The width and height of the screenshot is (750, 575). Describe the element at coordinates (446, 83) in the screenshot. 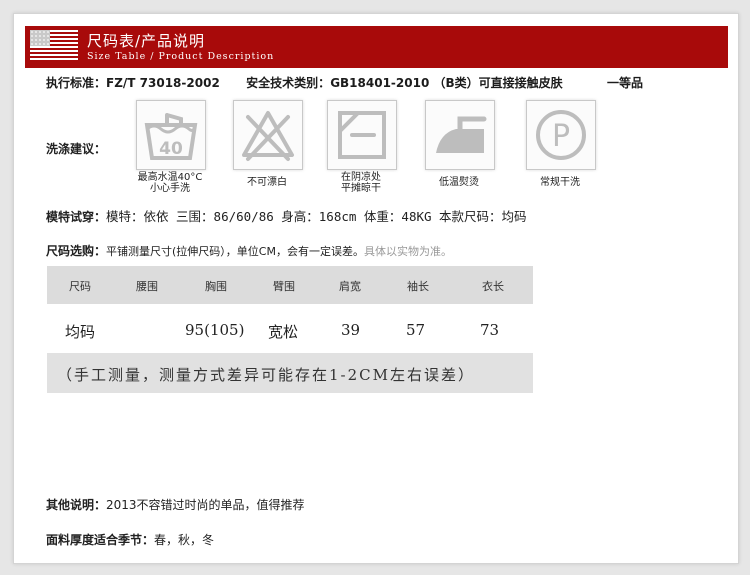

I see `safety-category-value: GB18401-2010 （B类）可直接接触皮肤` at that location.